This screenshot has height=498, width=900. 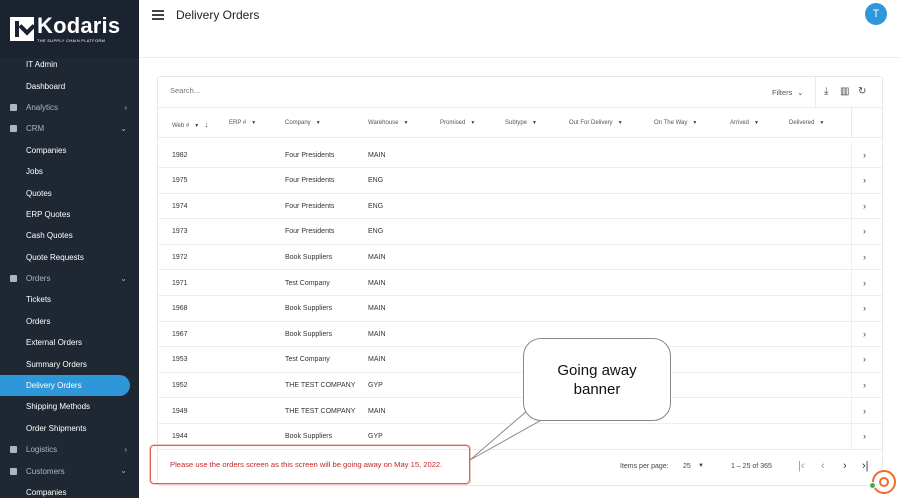 I want to click on table-row: 1971 Test Company MAIN ›, so click(x=520, y=283).